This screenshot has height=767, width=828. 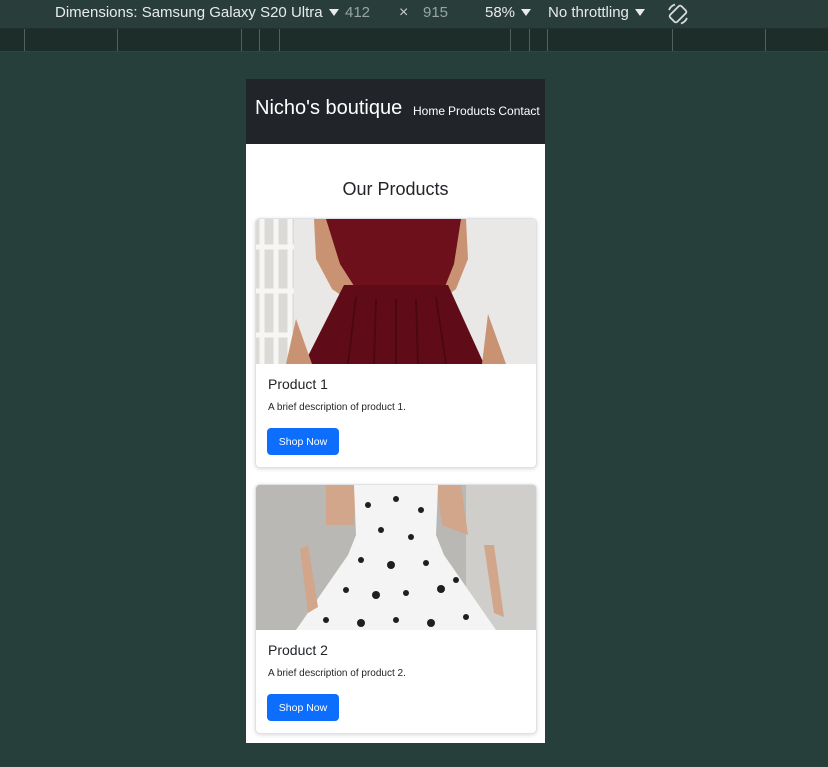 I want to click on brand-logo: Nicho's boutique, so click(x=328, y=108).